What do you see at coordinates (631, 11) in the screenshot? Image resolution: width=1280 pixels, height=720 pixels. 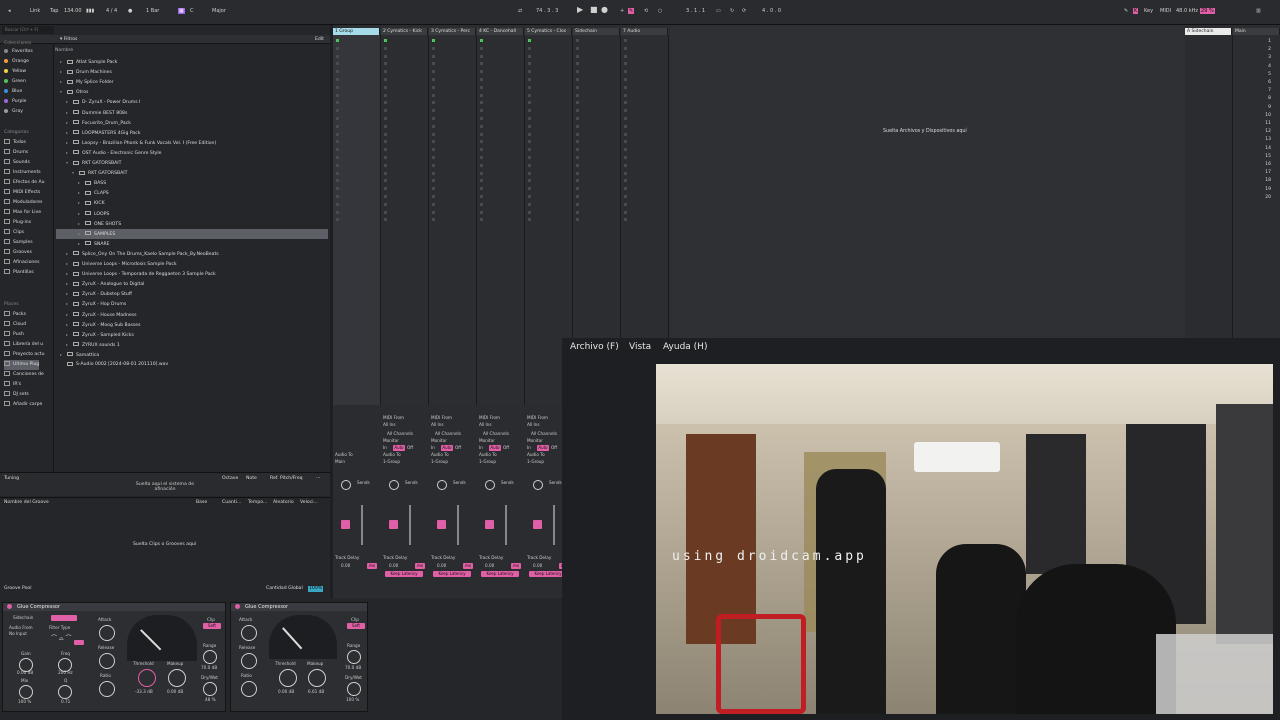 I see `automation-arm-icon: ✎` at bounding box center [631, 11].